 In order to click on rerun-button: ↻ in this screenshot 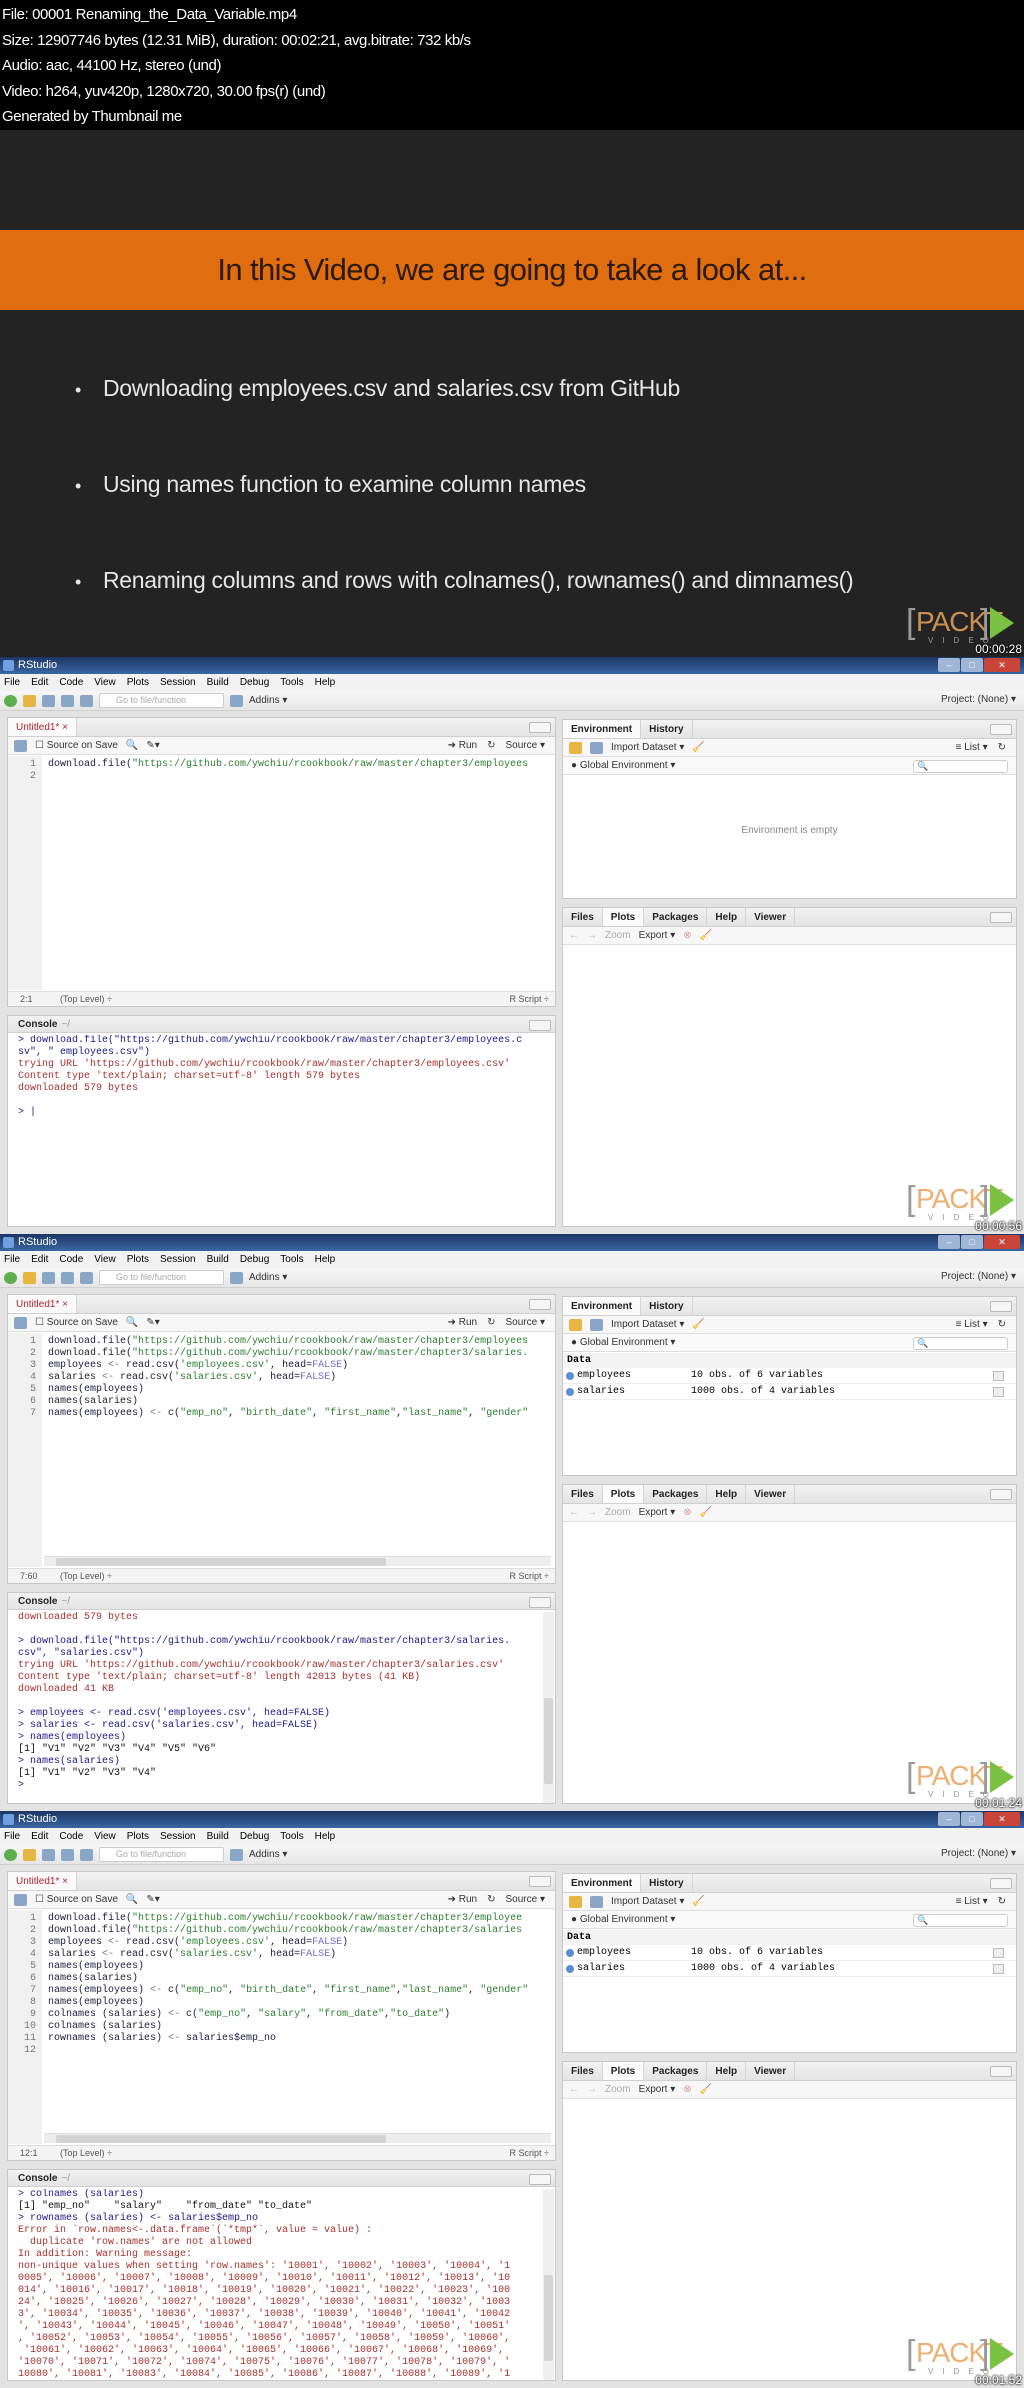, I will do `click(491, 1322)`.